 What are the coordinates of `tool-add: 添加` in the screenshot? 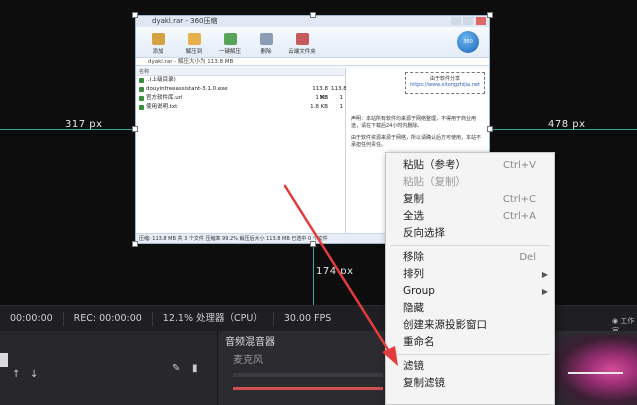 It's located at (158, 44).